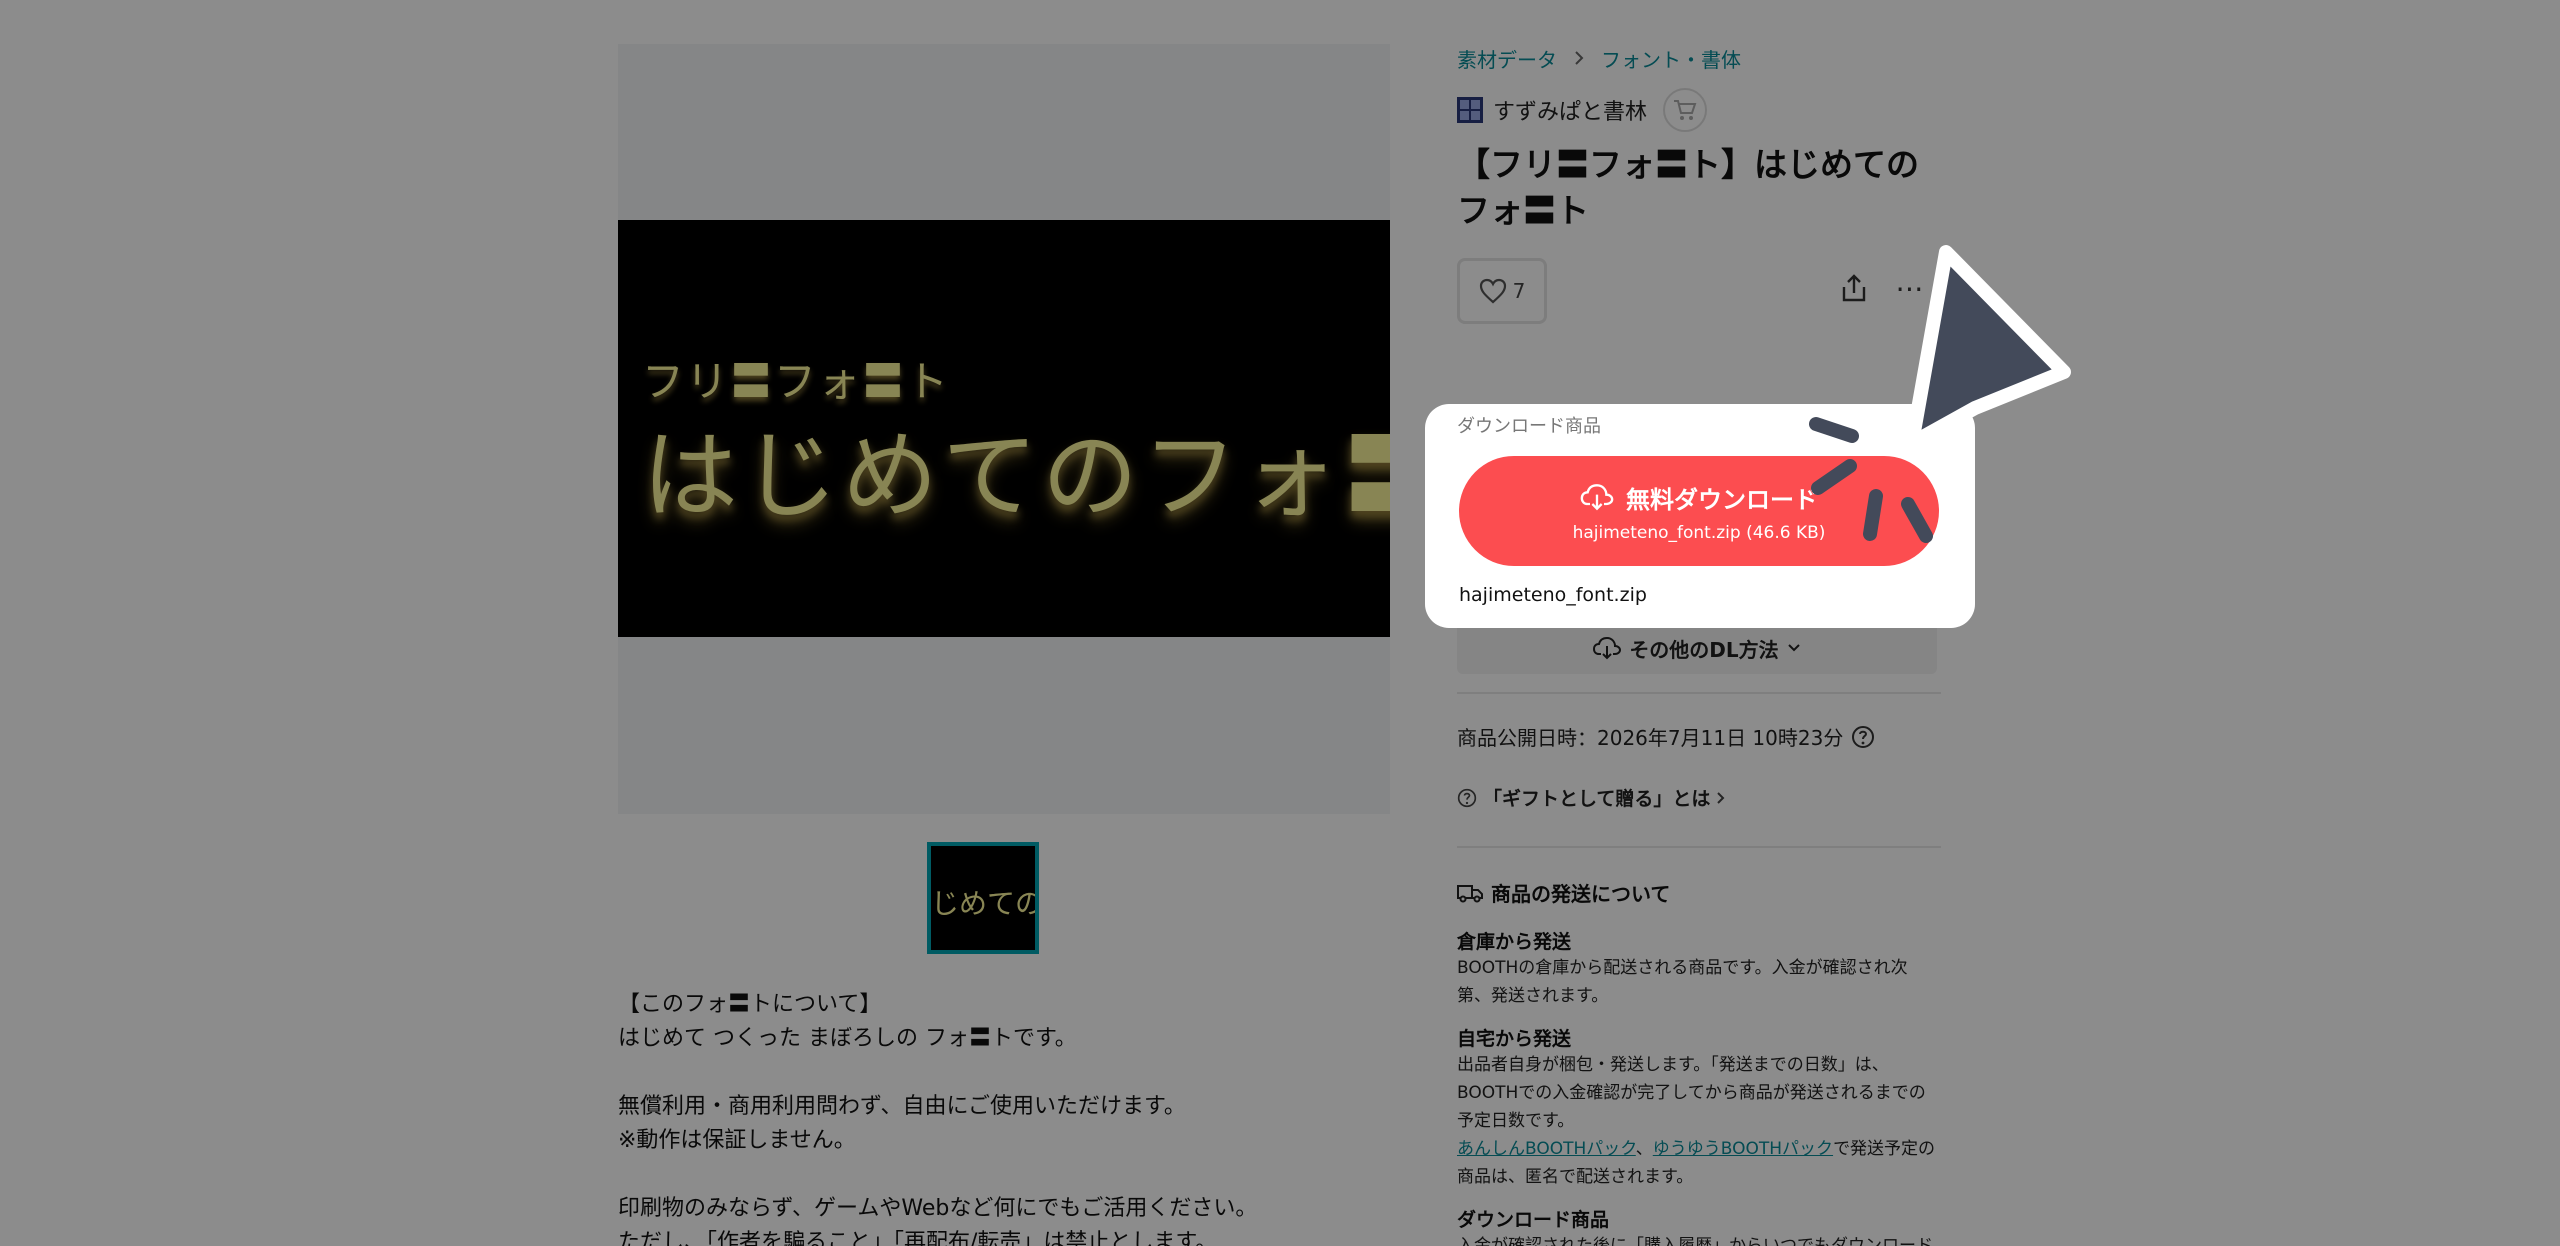  I want to click on download-filename: hajimeteno_font.zip, so click(1553, 595).